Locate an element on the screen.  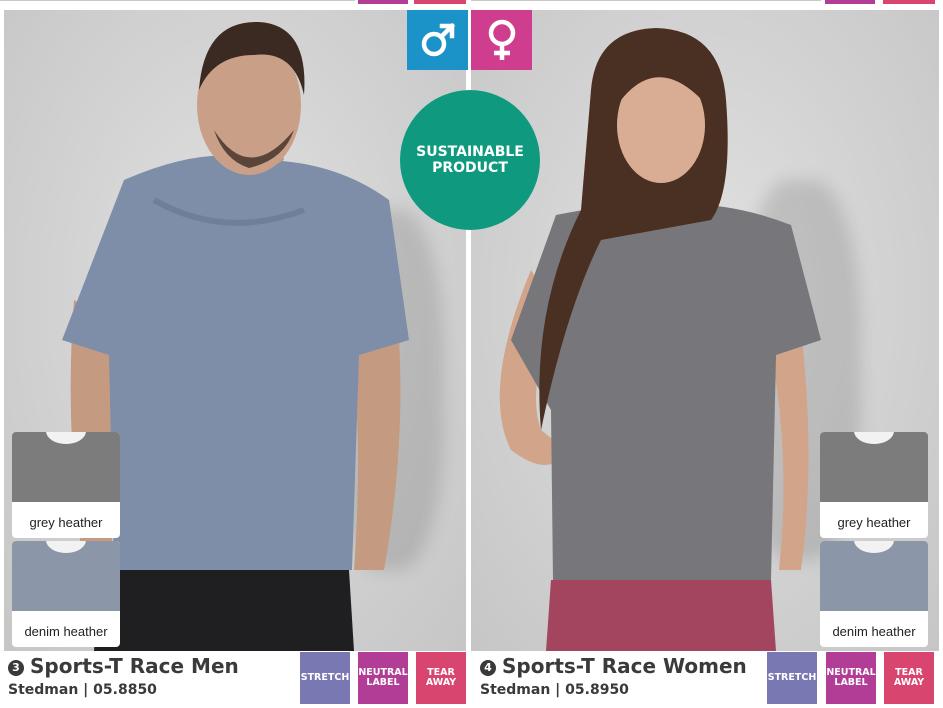
men-tear-away-badge: TEAR AWAY is located at coordinates (441, 678).